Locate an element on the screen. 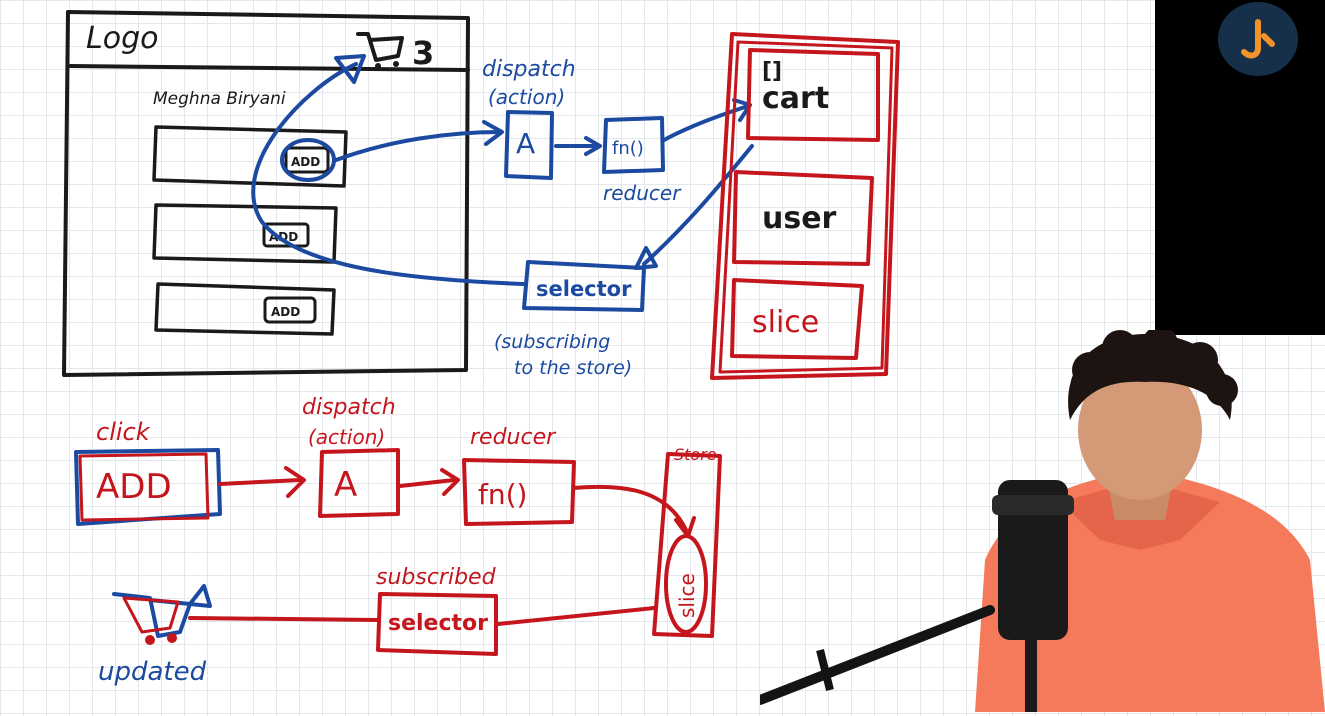 Image resolution: width=1325 pixels, height=716 pixels. store-slice-cart: [] cart is located at coordinates (813, 95).